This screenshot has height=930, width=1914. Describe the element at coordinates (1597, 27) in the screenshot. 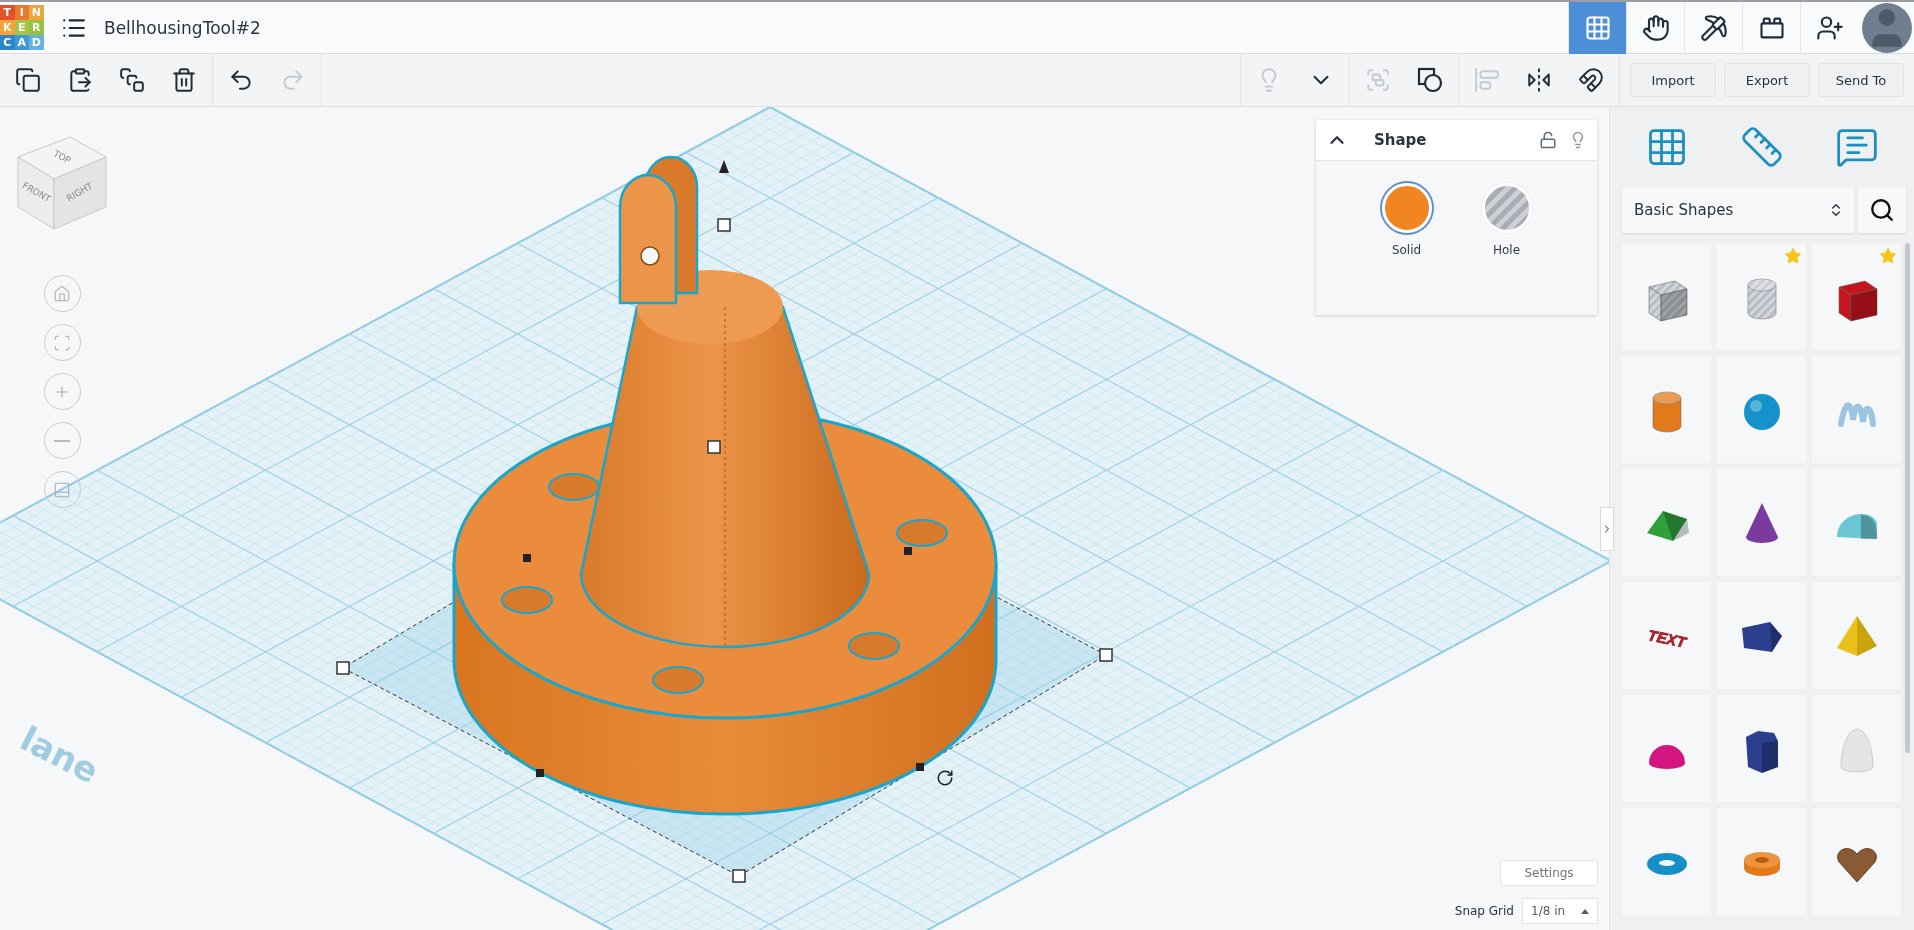

I see `grid-icon` at that location.